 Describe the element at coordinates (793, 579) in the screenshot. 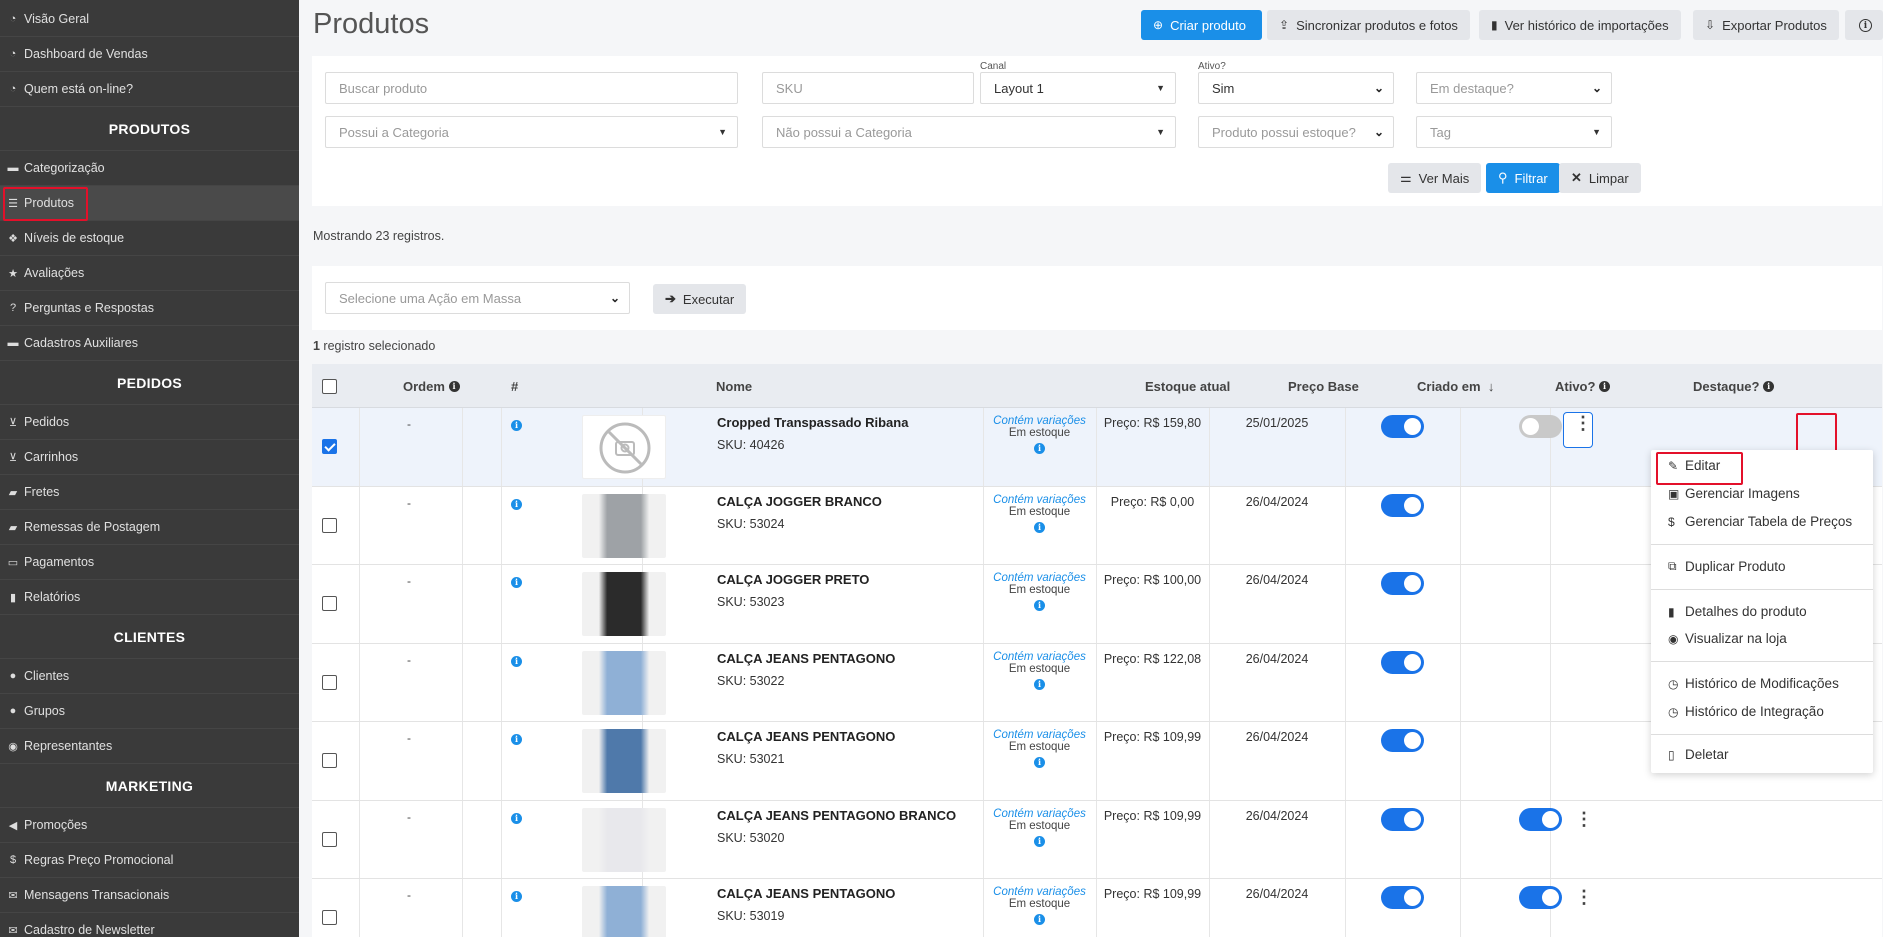

I see `product-name: CALÇA JOGGER PRETO` at that location.